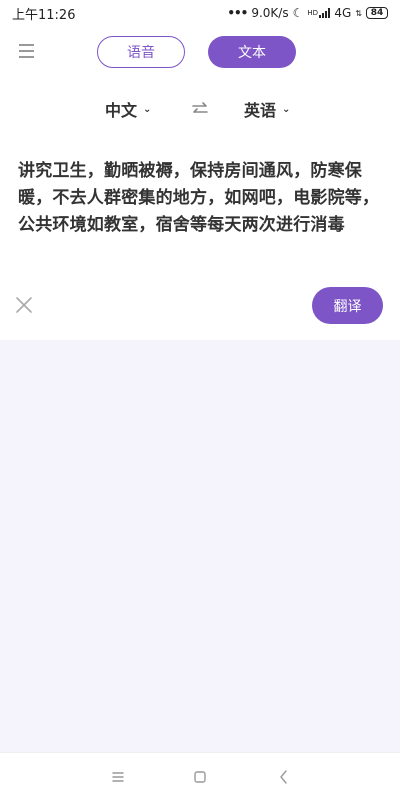 Image resolution: width=400 pixels, height=800 pixels. I want to click on source-language-dropdown: 中文 ⌄, so click(128, 109).